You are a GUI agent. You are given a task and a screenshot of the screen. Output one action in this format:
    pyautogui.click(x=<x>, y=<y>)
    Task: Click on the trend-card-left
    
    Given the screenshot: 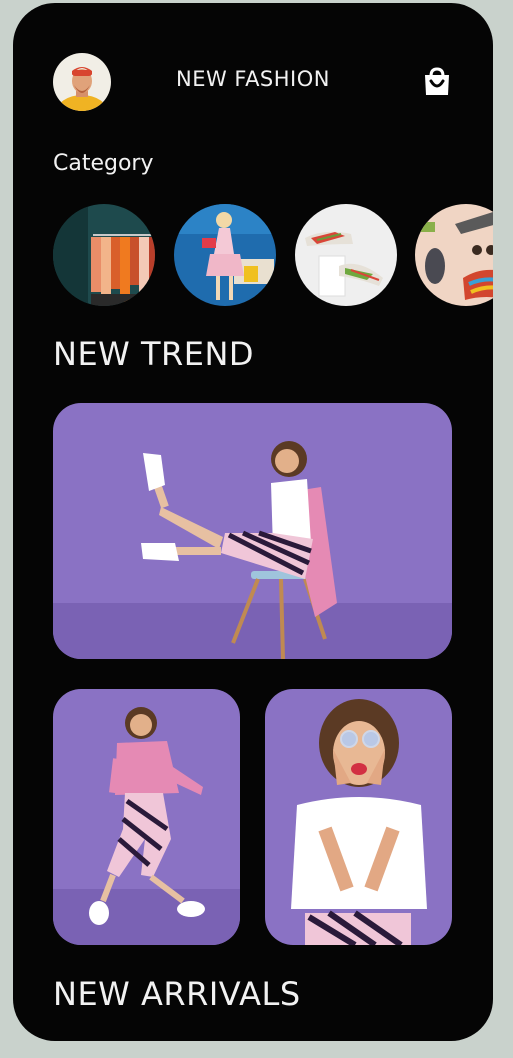 What is the action you would take?
    pyautogui.click(x=146, y=817)
    